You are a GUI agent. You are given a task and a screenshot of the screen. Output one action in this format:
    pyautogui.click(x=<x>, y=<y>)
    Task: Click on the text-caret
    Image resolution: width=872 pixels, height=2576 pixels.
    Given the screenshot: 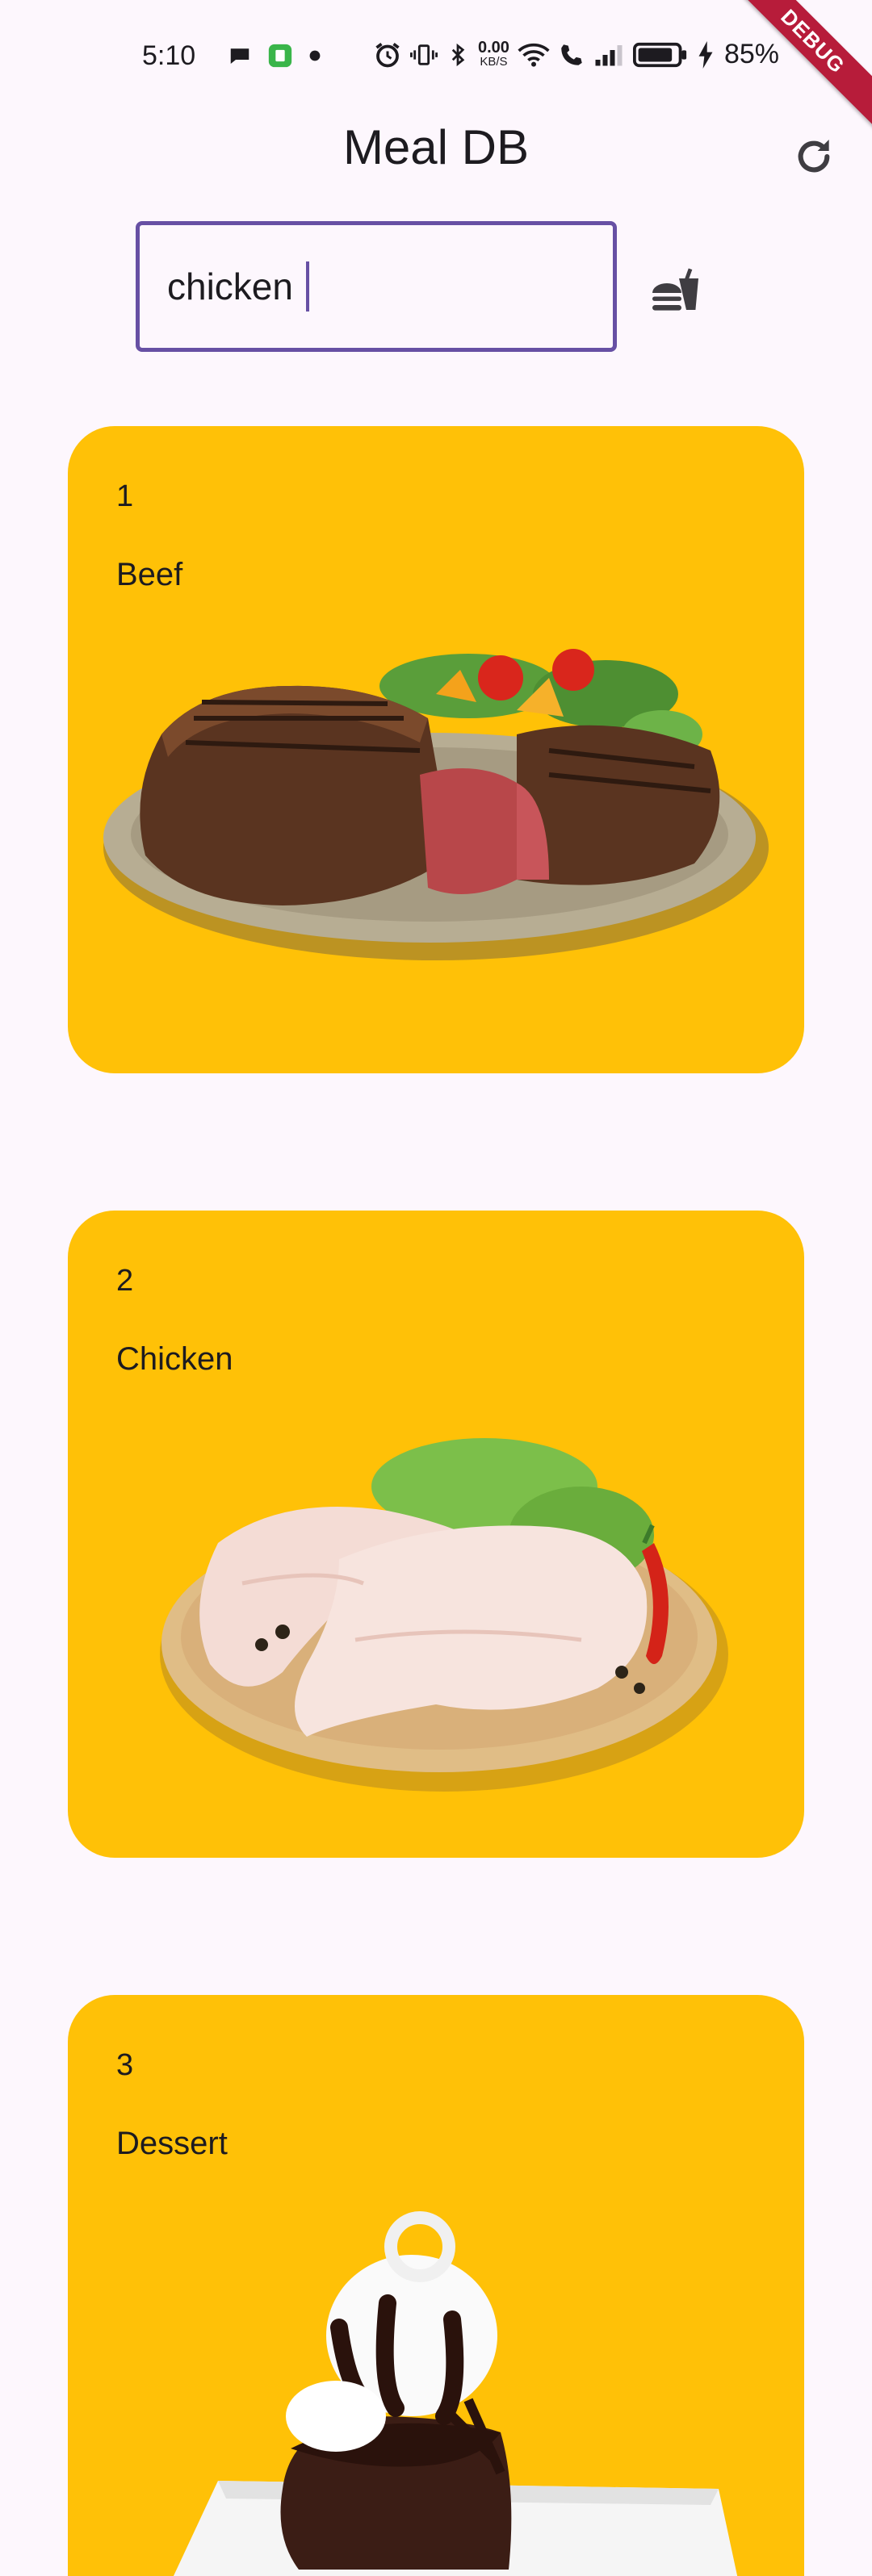 What is the action you would take?
    pyautogui.click(x=307, y=286)
    